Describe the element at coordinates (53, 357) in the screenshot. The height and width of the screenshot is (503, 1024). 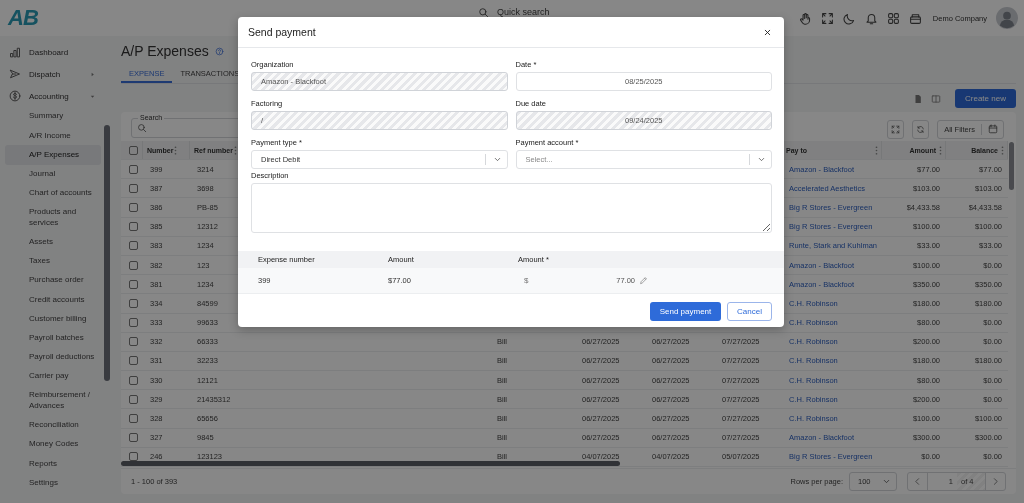
I see `sidebar-item: Payroll deductions` at that location.